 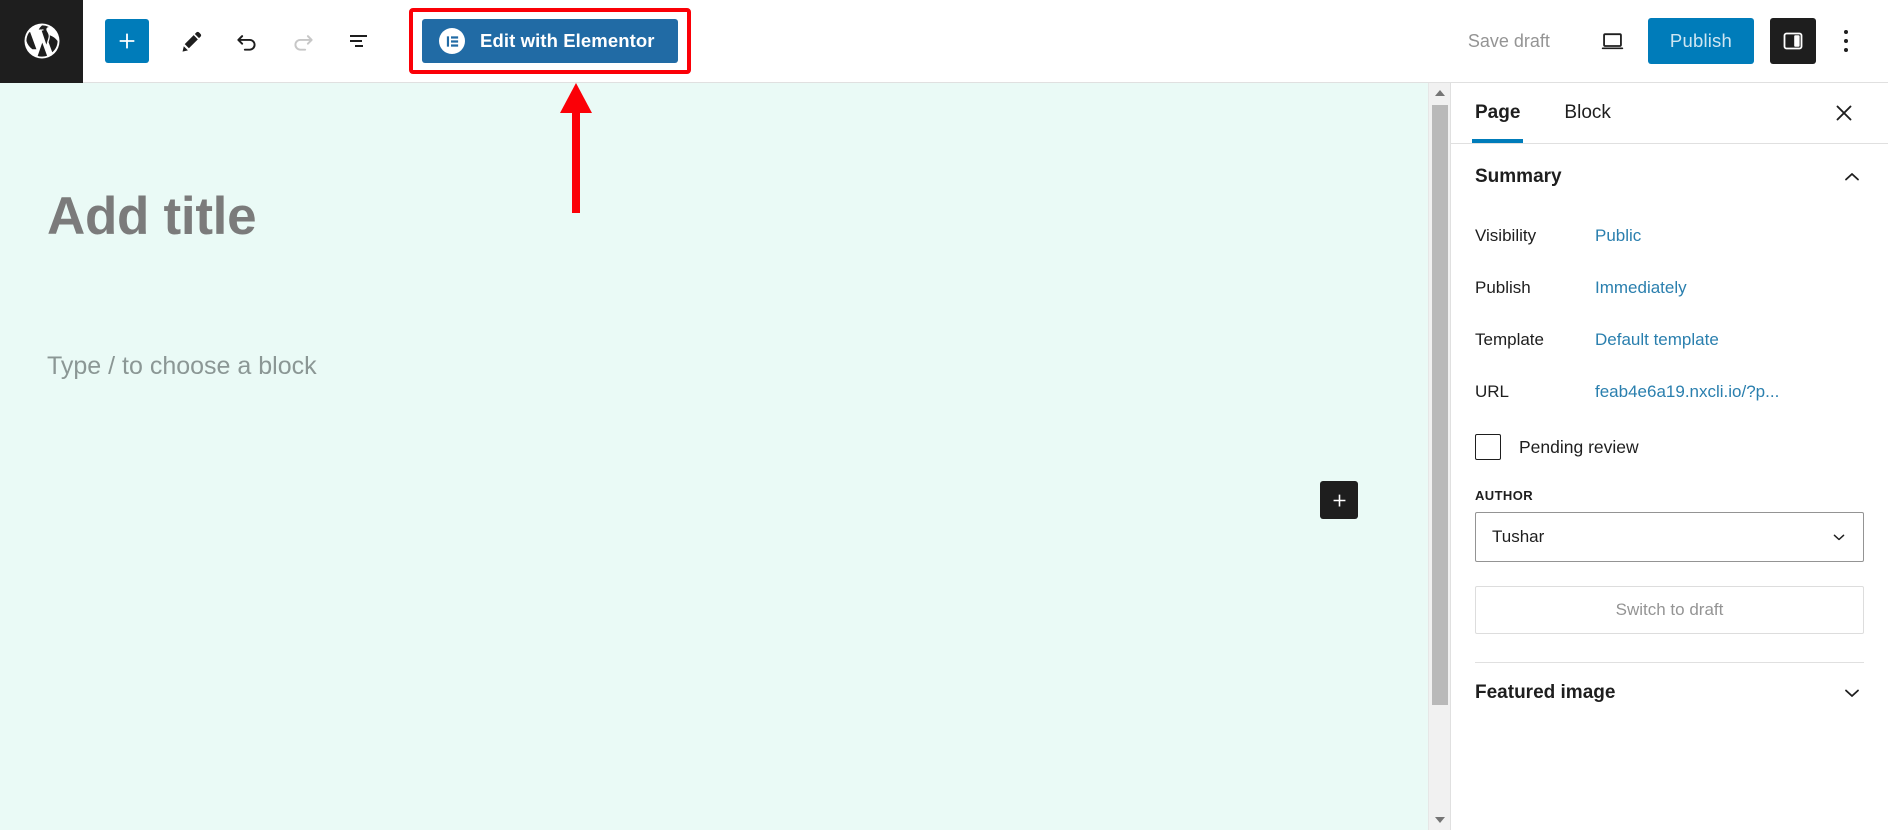 I want to click on canvas-add-block-button, so click(x=1339, y=500).